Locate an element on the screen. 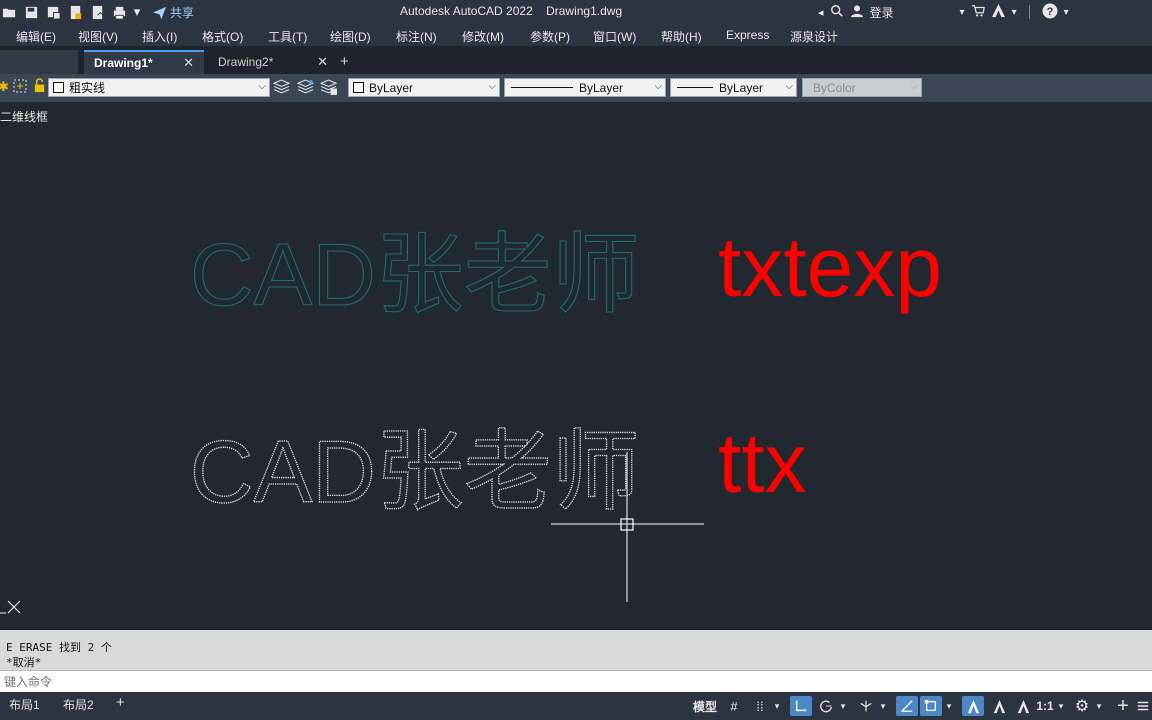  add-layout-plus-icon: + is located at coordinates (120, 702).